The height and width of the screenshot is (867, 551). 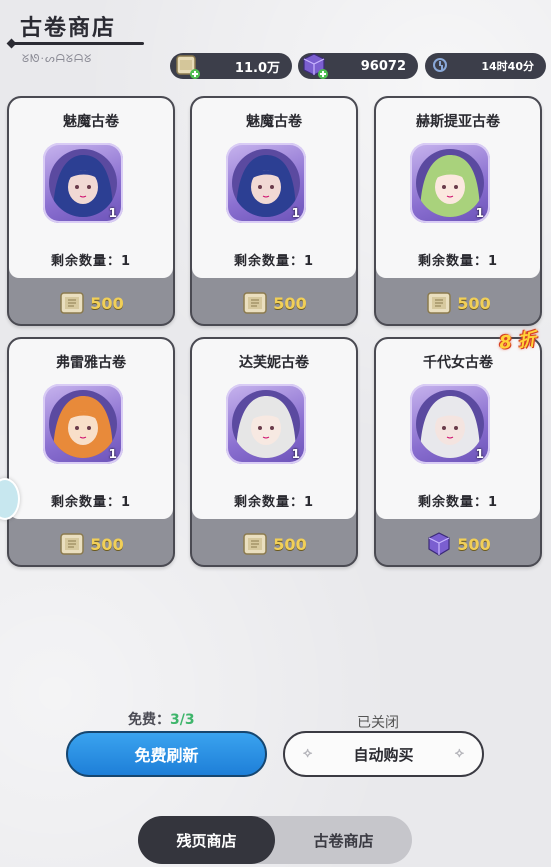 I want to click on card-body: 达芙妮古卷 1 剩余数量：1, so click(x=274, y=429).